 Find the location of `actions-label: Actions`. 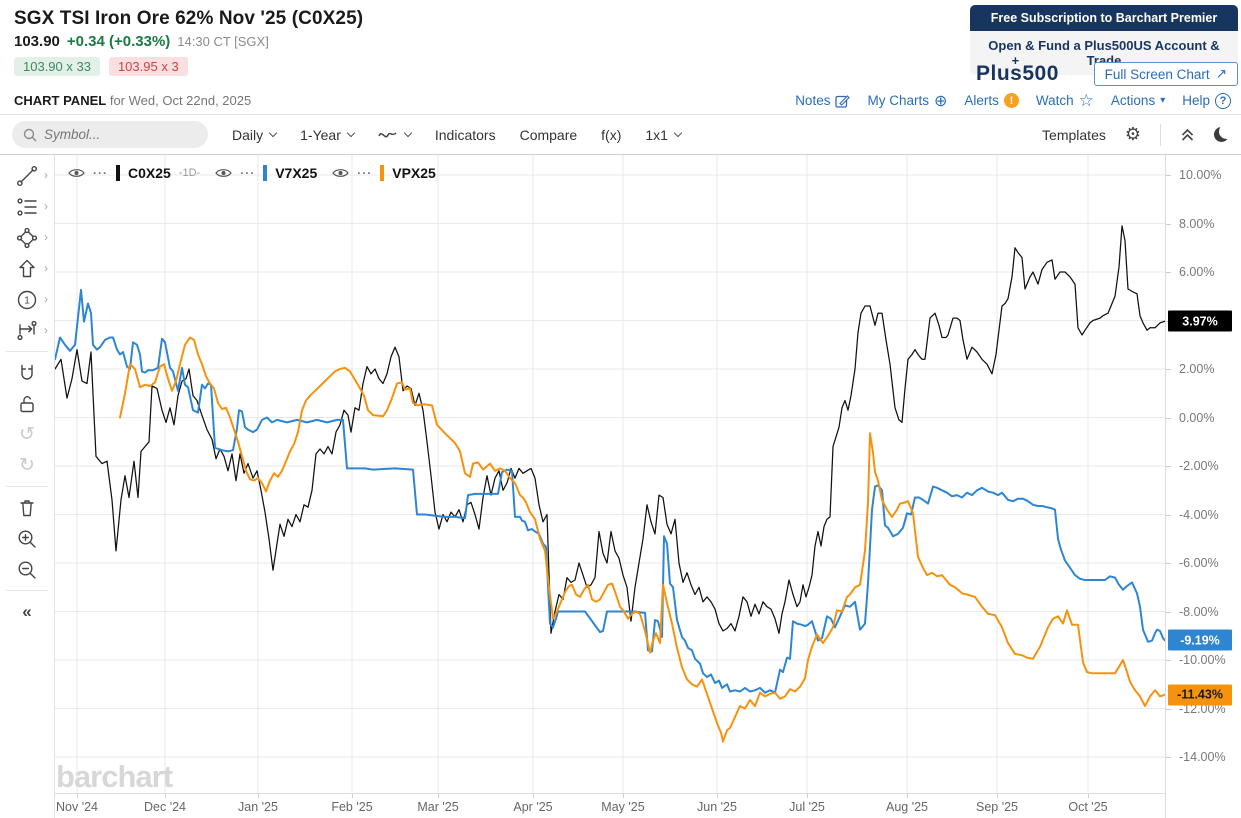

actions-label: Actions is located at coordinates (1133, 100).